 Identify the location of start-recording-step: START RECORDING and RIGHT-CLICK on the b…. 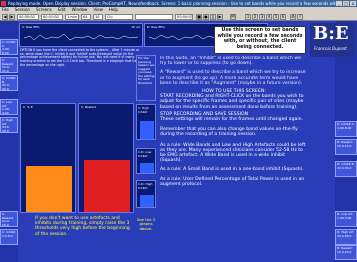
(232, 102).